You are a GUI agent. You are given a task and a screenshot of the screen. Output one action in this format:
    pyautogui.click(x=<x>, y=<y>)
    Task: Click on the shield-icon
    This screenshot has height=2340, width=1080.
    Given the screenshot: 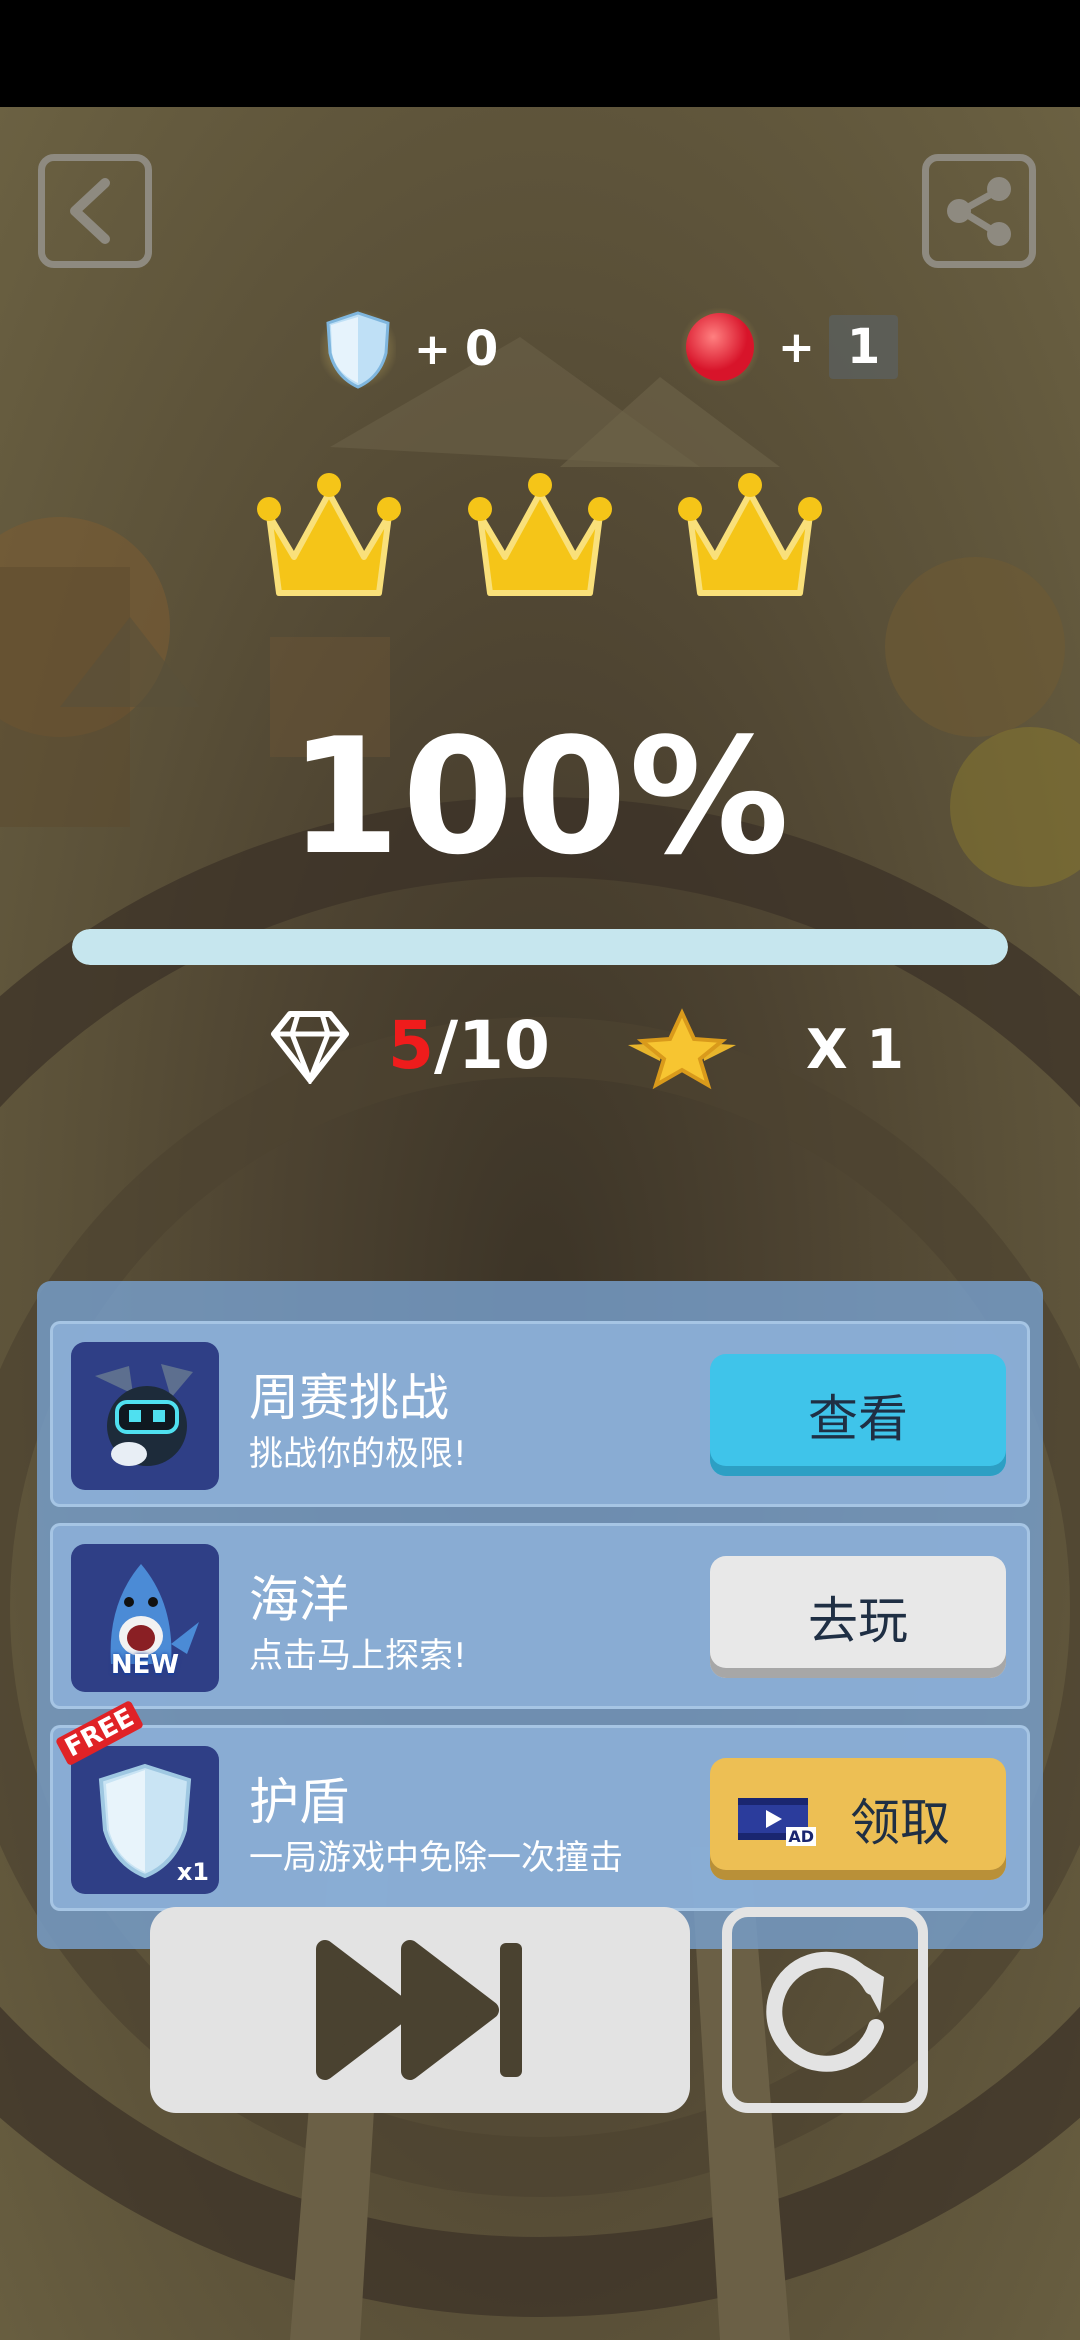 What is the action you would take?
    pyautogui.click(x=358, y=349)
    